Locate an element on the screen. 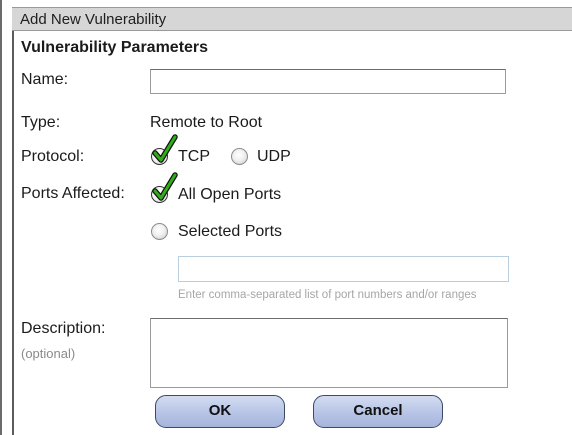  selected-ports-label: Selected Ports is located at coordinates (230, 232).